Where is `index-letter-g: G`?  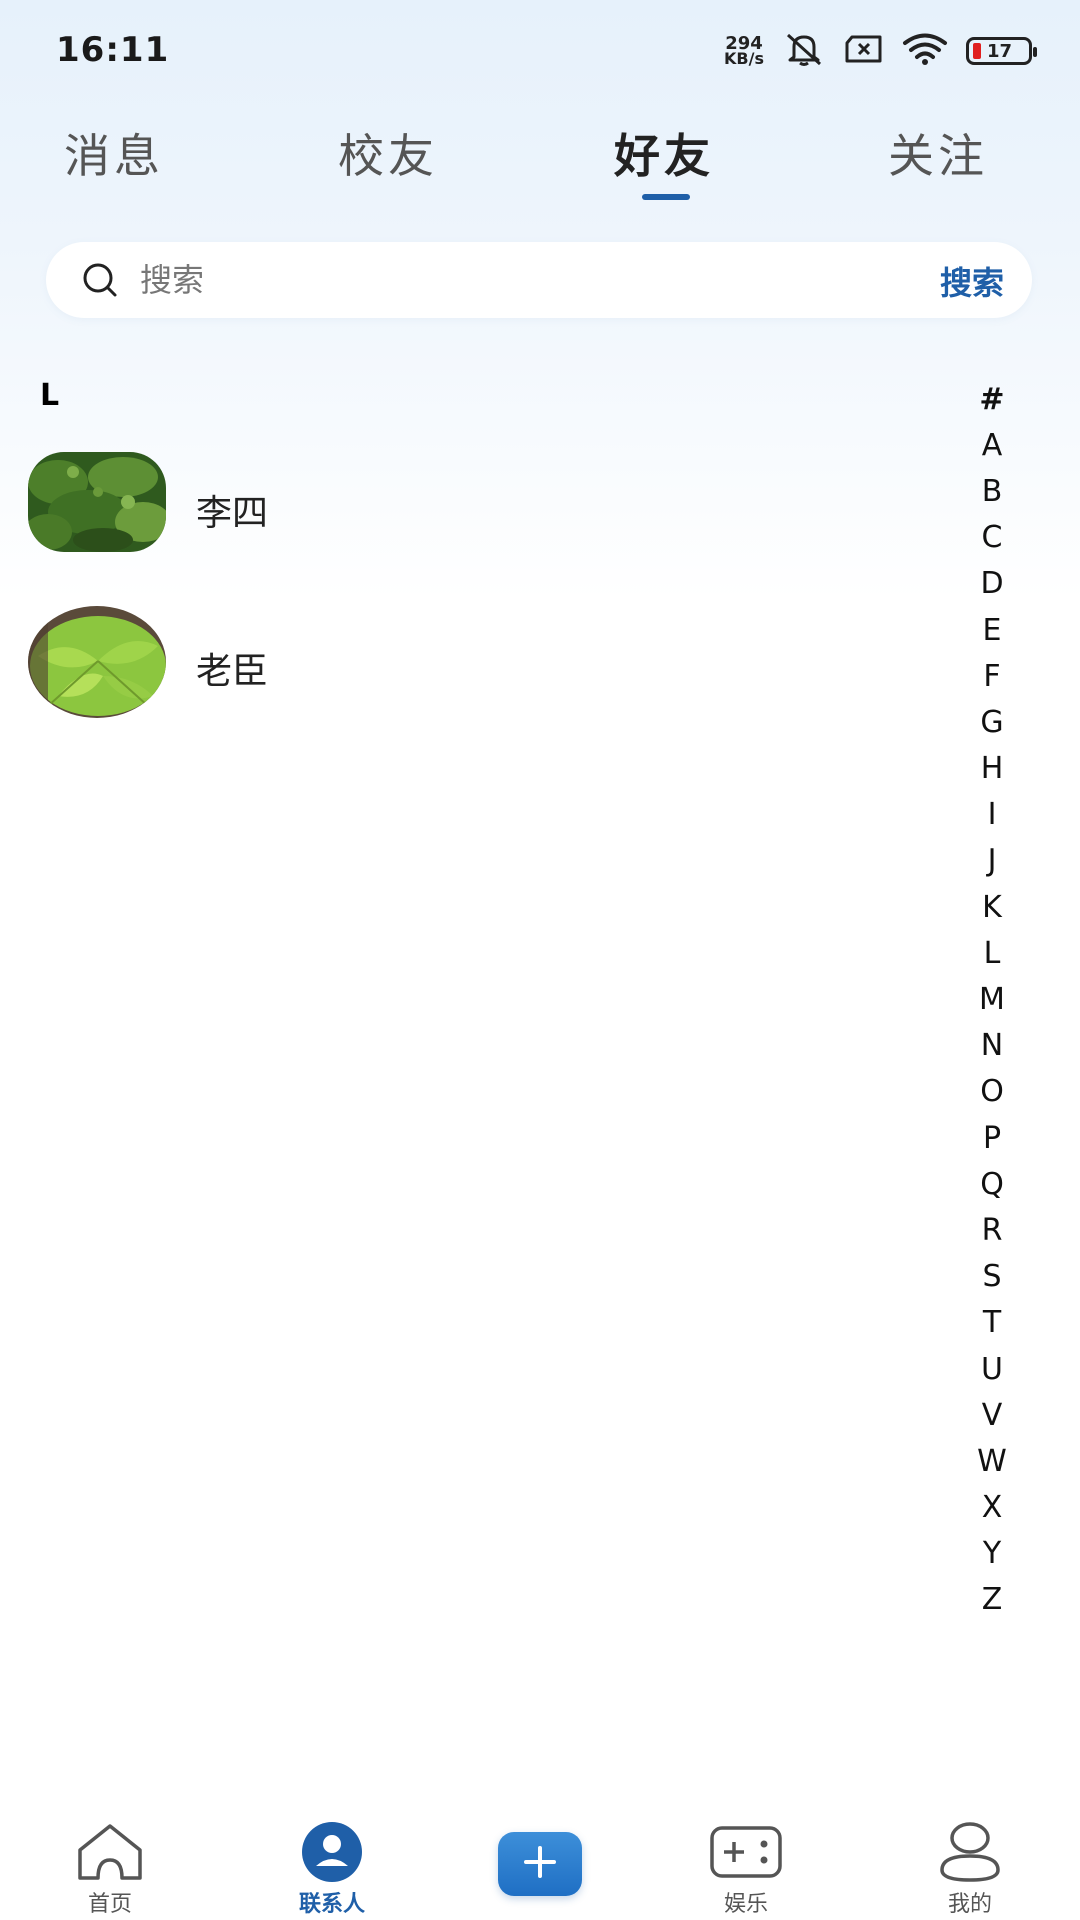
index-letter-g: G is located at coordinates (992, 722).